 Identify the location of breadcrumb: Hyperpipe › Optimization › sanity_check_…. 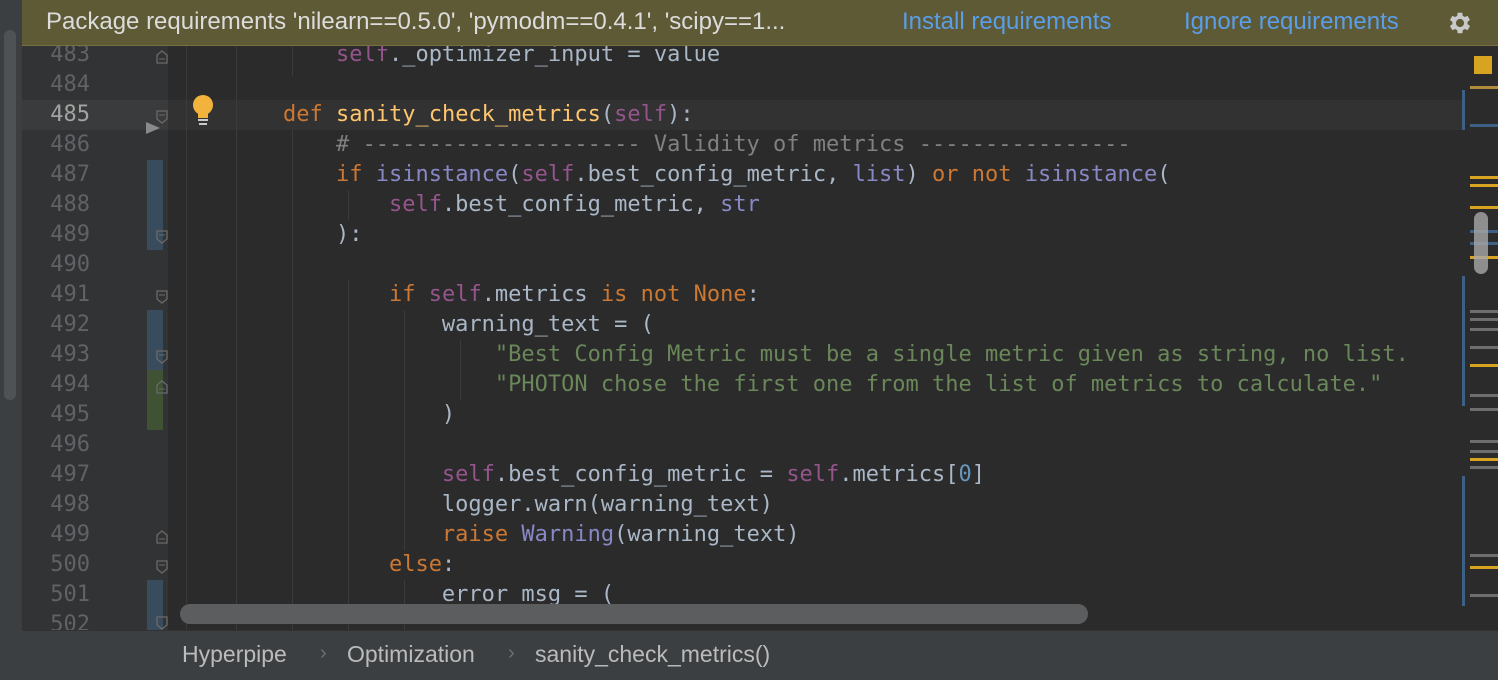
(760, 655).